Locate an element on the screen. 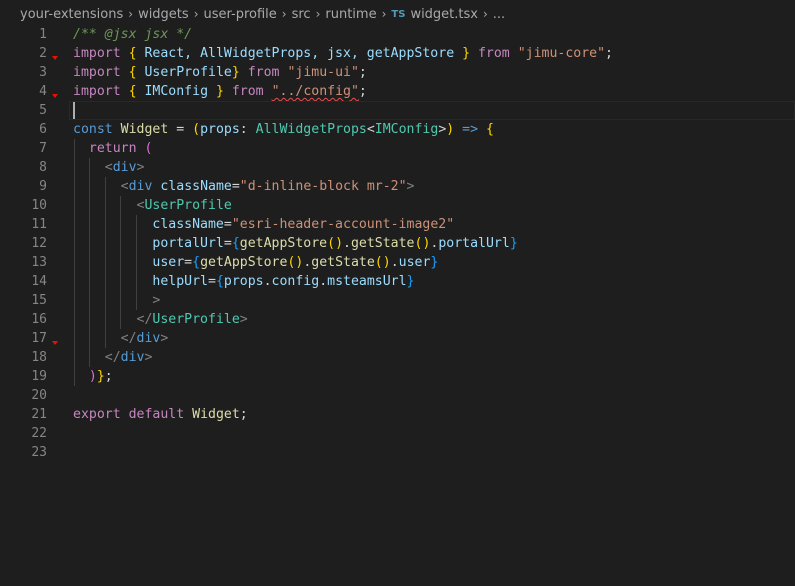 The width and height of the screenshot is (795, 586). code-line: 13 user={getAppStore().getState().user} is located at coordinates (397, 262).